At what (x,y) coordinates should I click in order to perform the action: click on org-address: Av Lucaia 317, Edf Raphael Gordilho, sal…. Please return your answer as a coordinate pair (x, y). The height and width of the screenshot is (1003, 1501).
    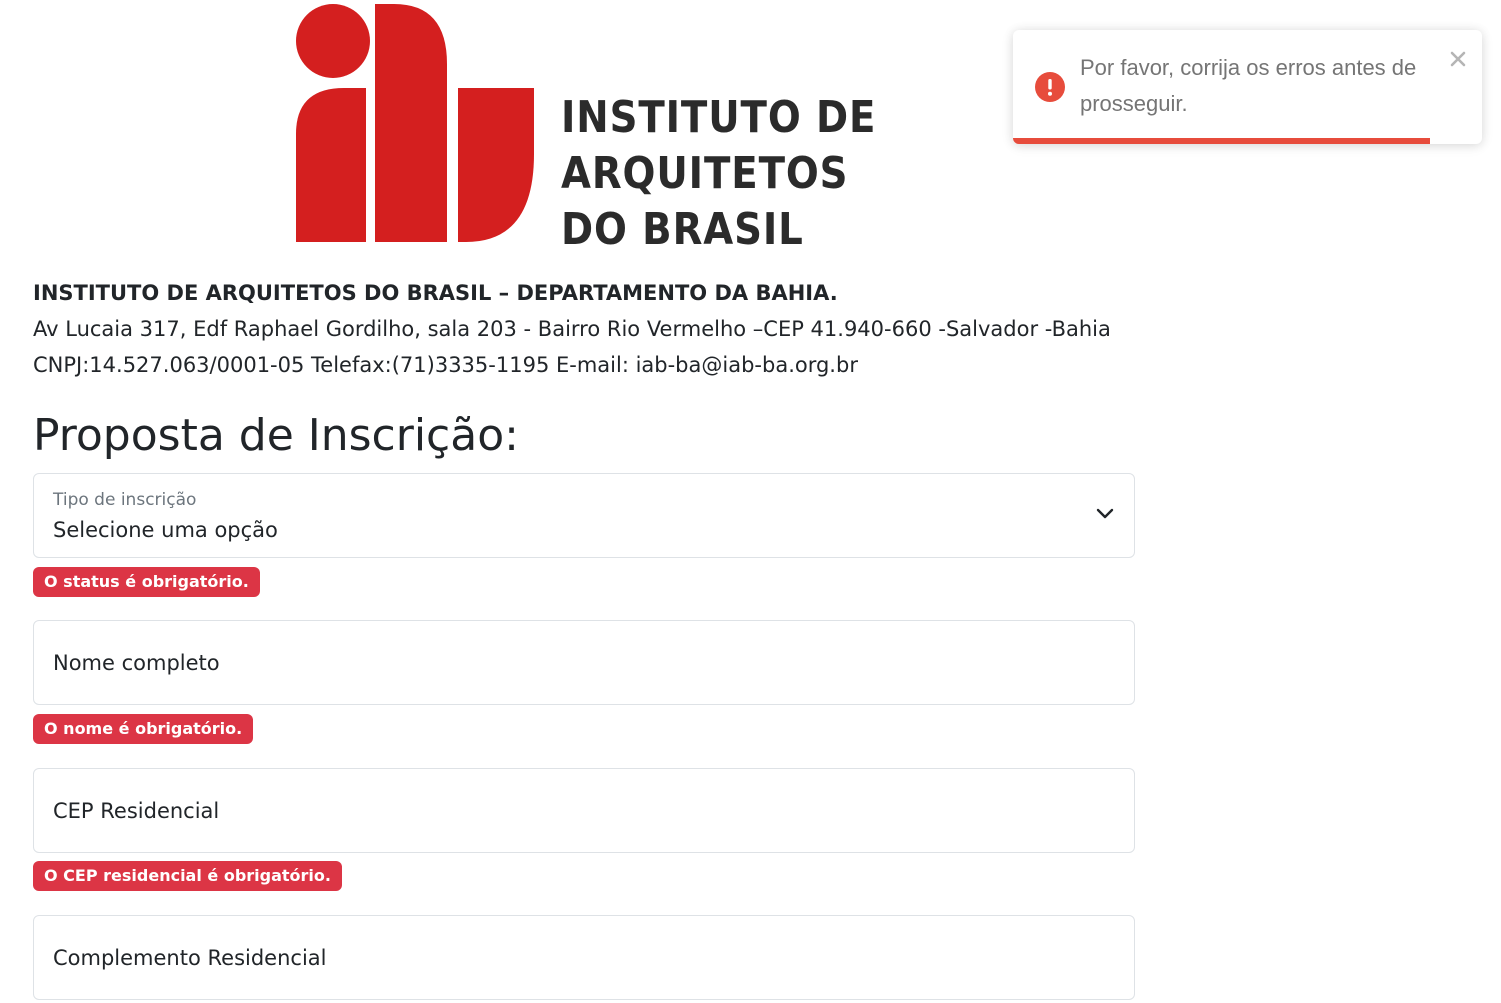
    Looking at the image, I should click on (572, 329).